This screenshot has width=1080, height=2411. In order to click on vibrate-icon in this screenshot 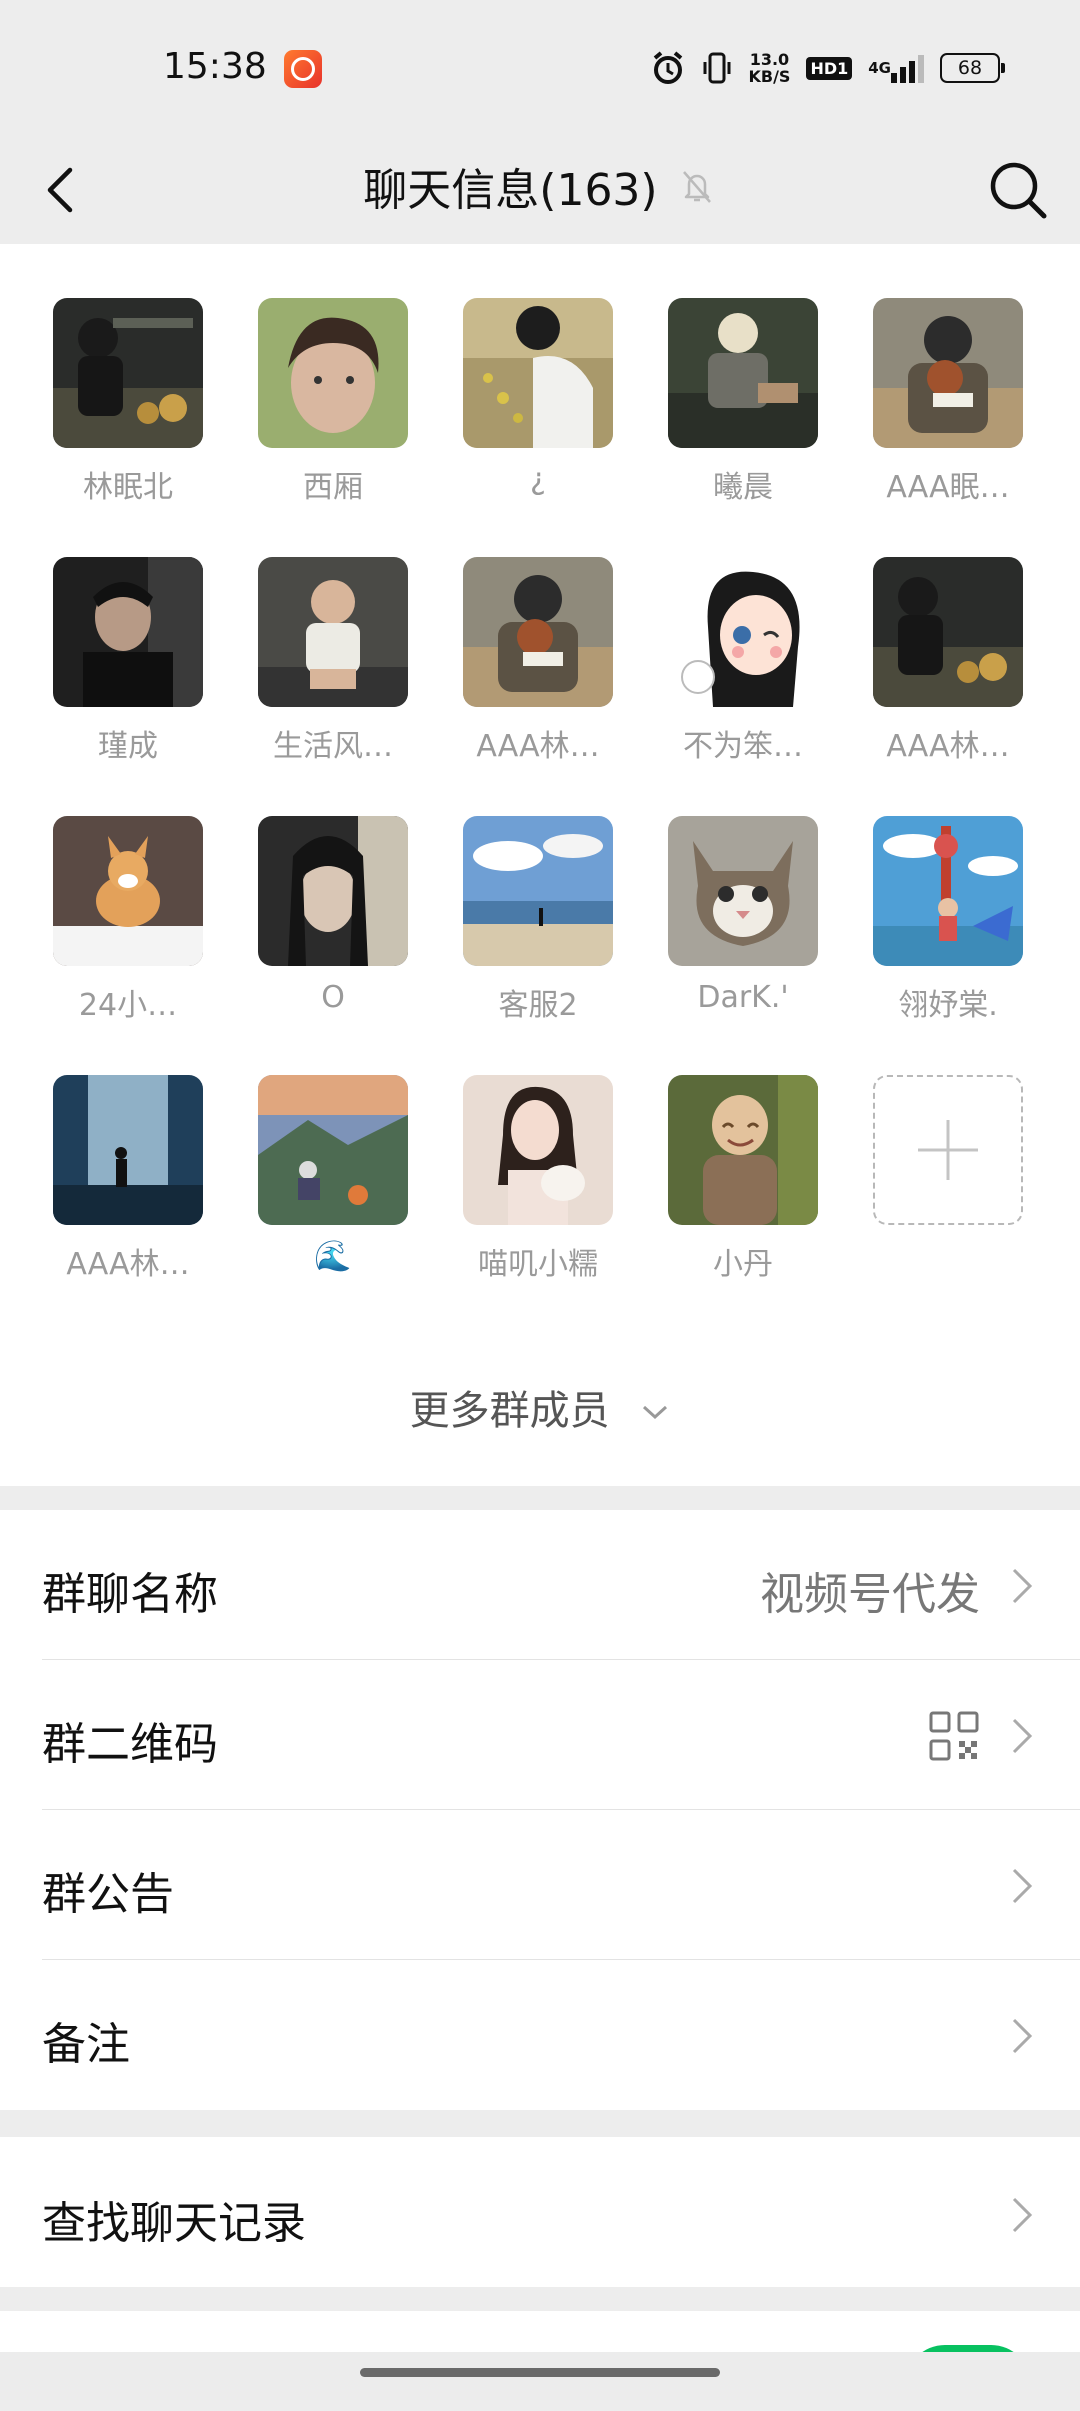, I will do `click(717, 68)`.